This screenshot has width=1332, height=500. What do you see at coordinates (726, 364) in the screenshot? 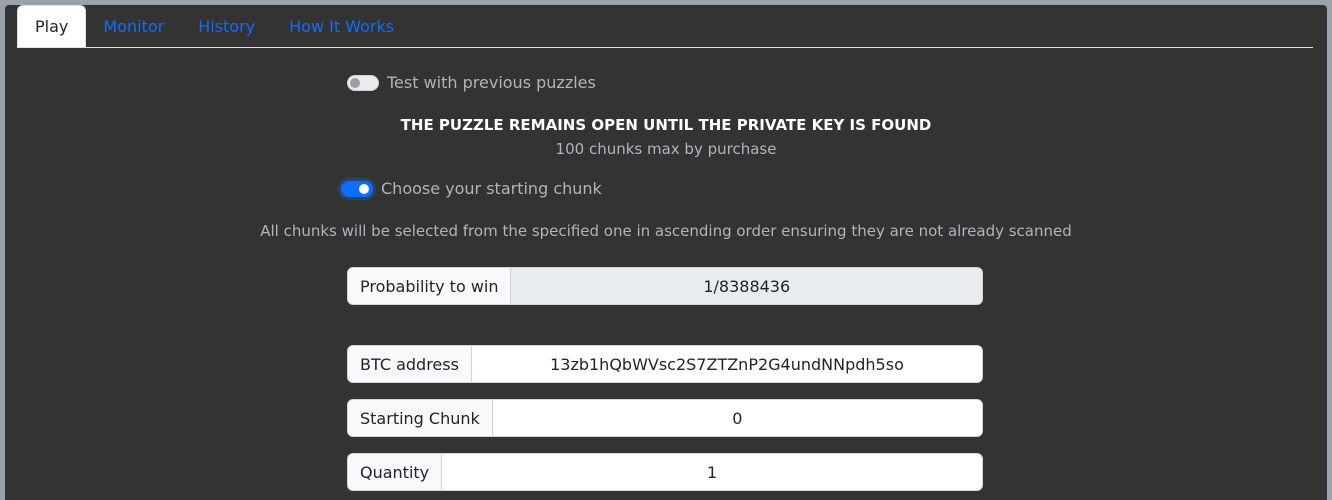
I see `btc-address-input` at bounding box center [726, 364].